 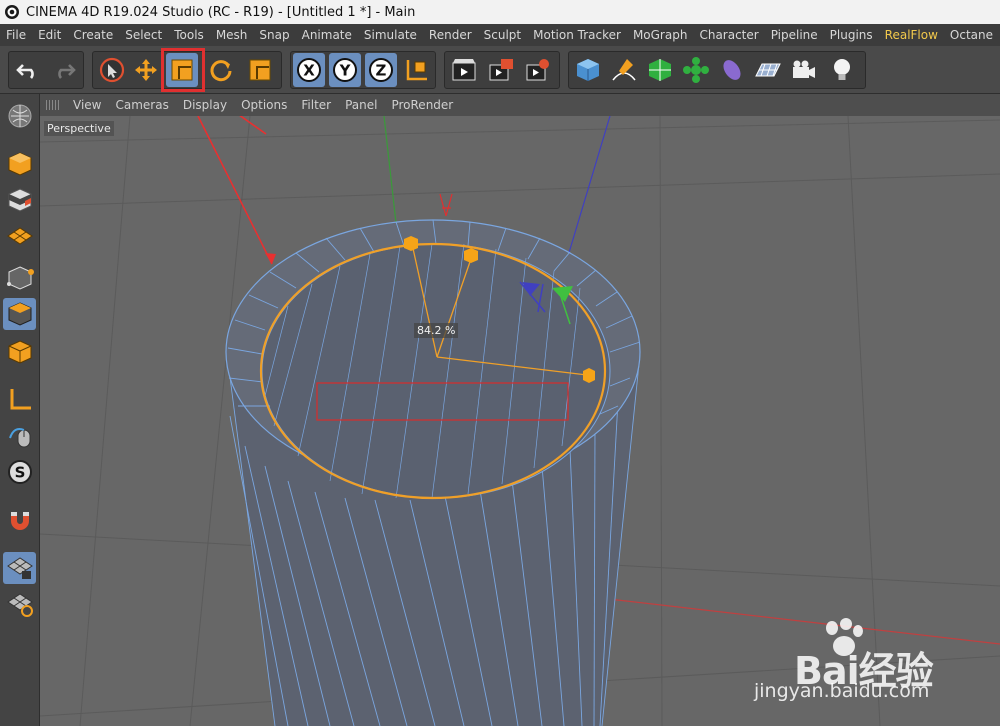 What do you see at coordinates (971, 35) in the screenshot?
I see `menu-octane: Octane` at bounding box center [971, 35].